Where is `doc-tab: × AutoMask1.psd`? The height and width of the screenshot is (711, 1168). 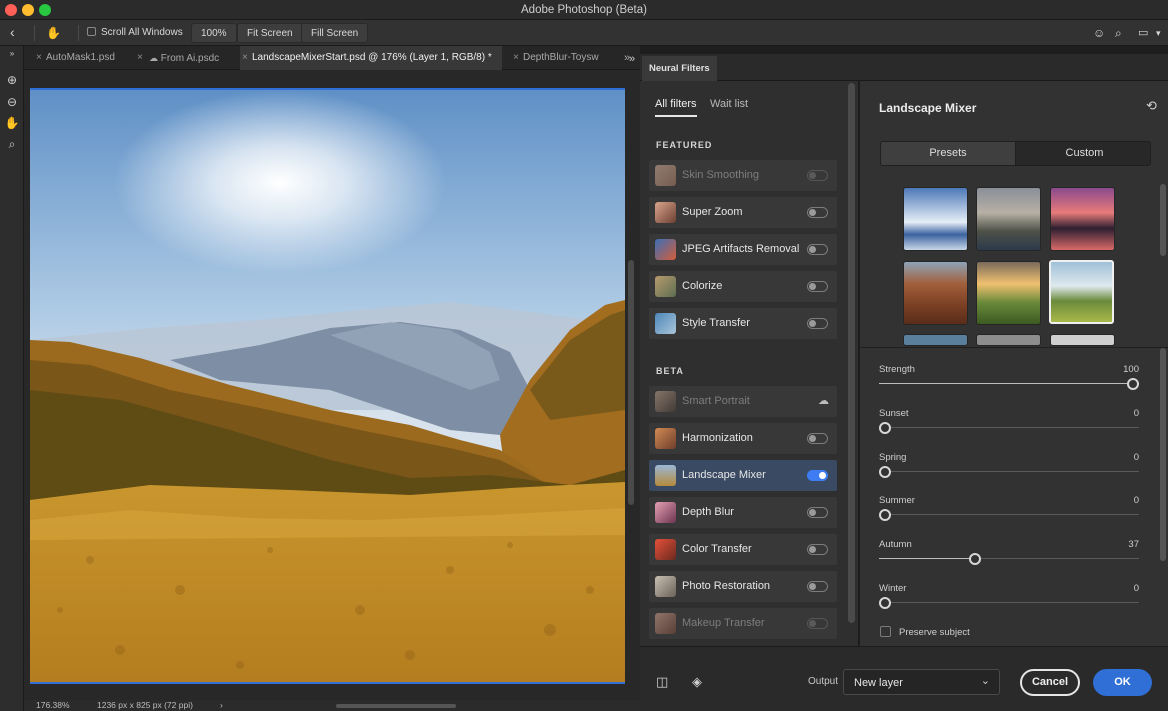
doc-tab: × AutoMask1.psd is located at coordinates (84, 58).